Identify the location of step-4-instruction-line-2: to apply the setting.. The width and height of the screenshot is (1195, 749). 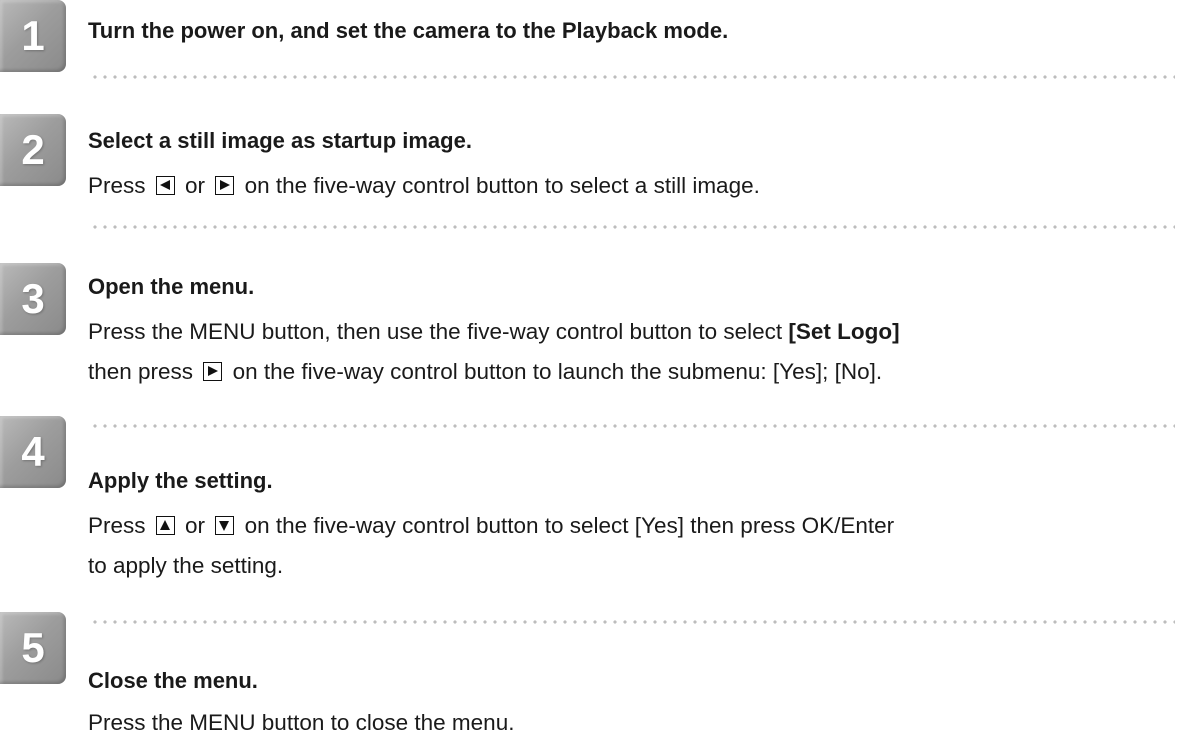
(185, 566).